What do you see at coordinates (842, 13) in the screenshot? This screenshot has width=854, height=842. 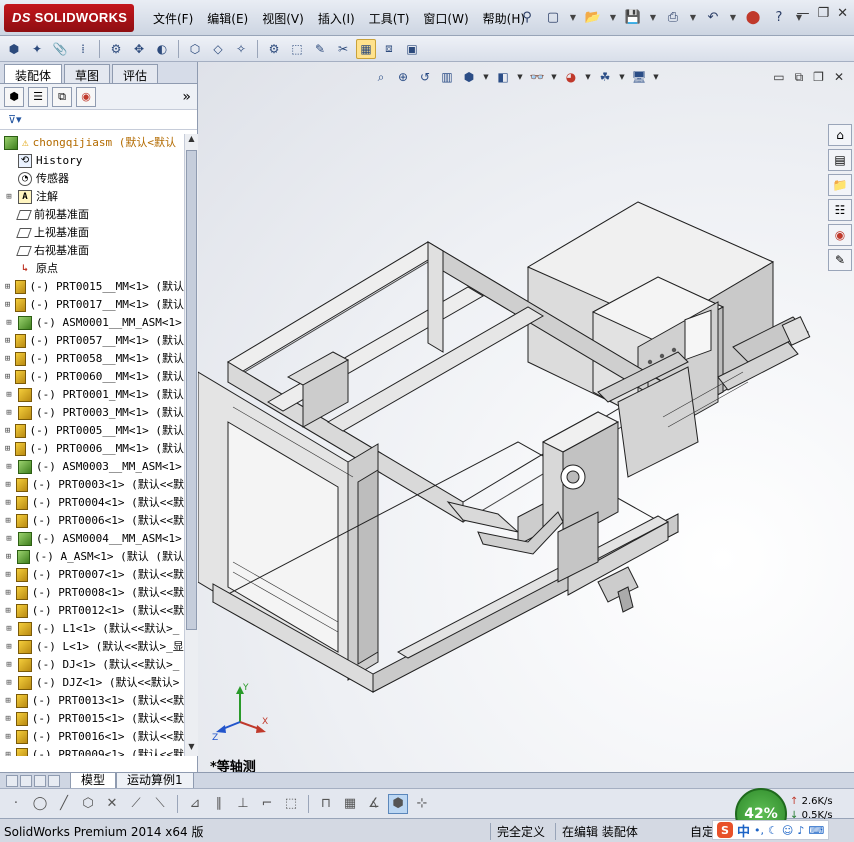 I see `close-icon: ✕` at bounding box center [842, 13].